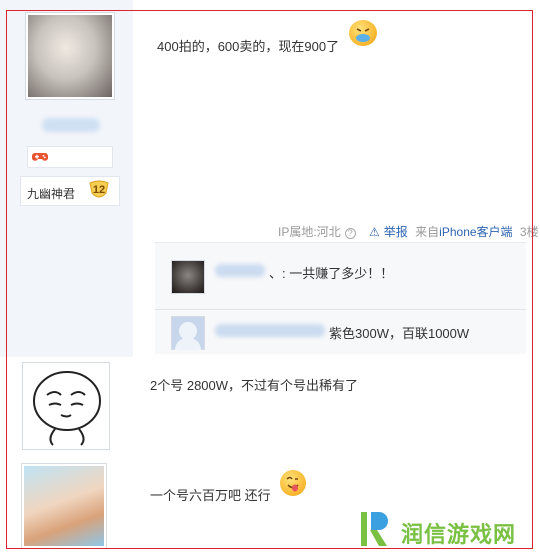  Describe the element at coordinates (363, 33) in the screenshot. I see `sick-face-emoji` at that location.